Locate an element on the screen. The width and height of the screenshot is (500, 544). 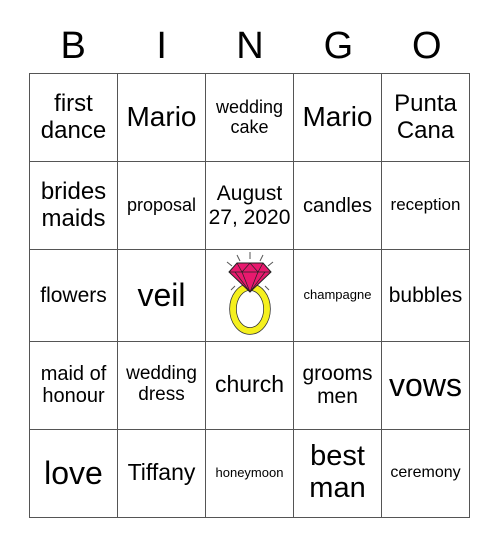
bingo-cell: reception is located at coordinates (425, 205).